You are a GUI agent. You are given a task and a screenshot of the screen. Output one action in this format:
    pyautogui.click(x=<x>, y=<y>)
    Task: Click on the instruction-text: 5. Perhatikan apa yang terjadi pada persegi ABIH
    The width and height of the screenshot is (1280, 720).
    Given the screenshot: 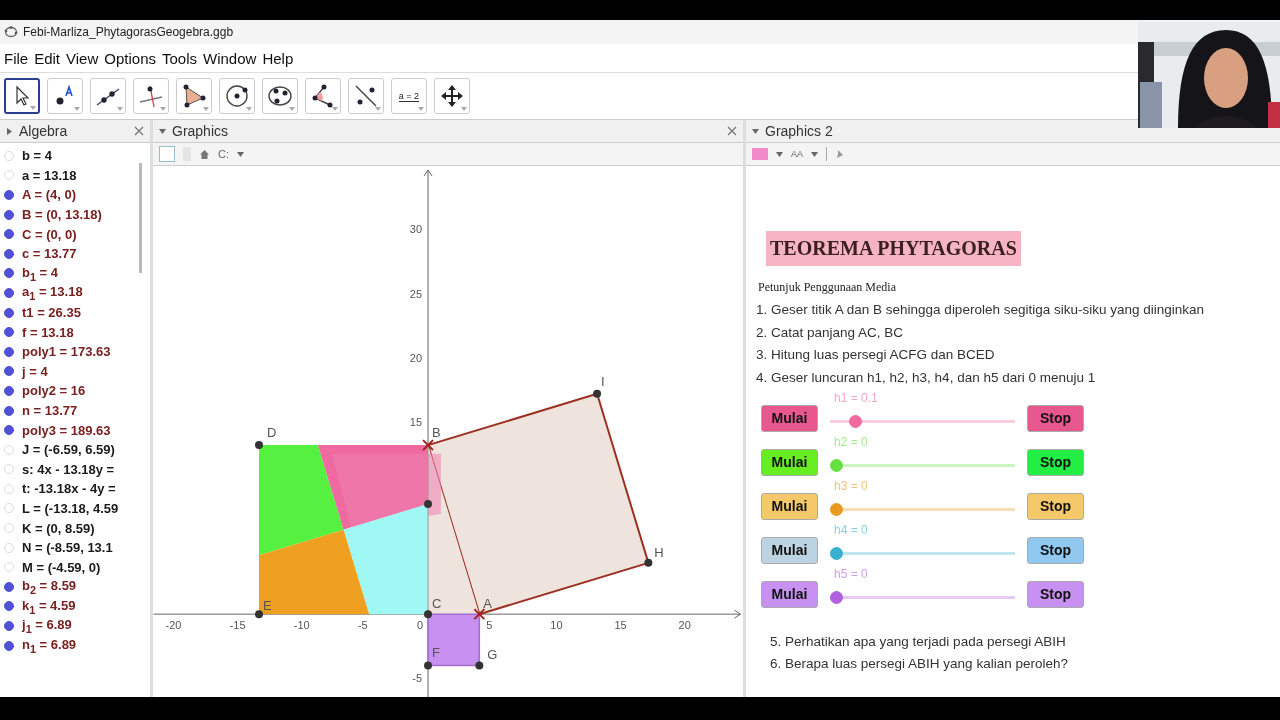 What is the action you would take?
    pyautogui.click(x=918, y=642)
    